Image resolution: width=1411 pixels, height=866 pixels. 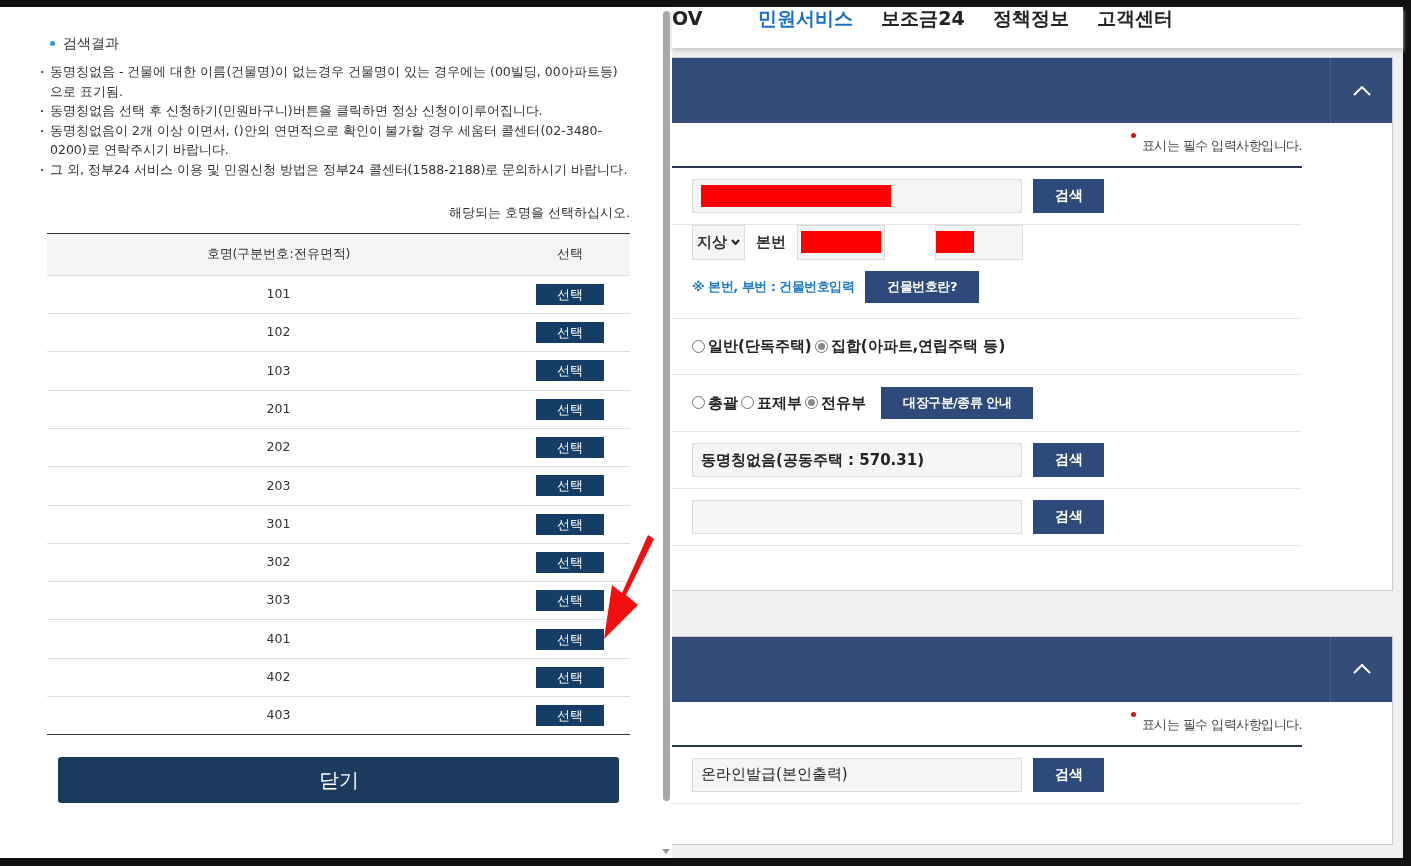 I want to click on info-button: 대장구분/종류 안내, so click(x=957, y=402).